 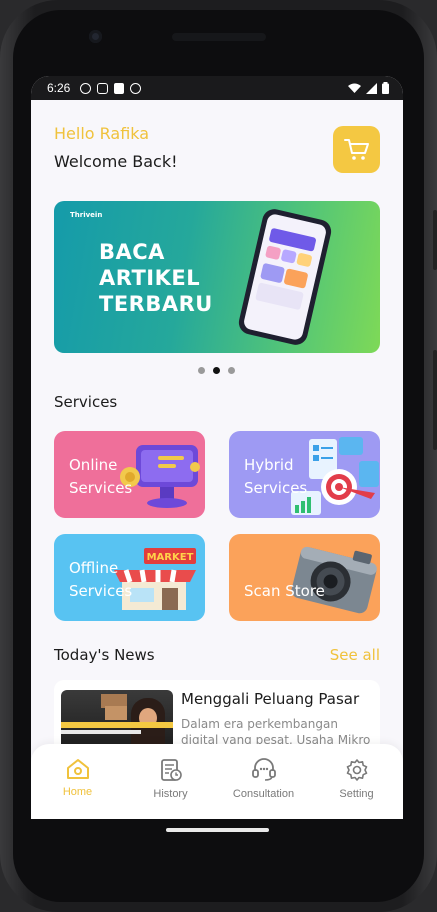 I want to click on hybrid-services-label: Hybrid Services, so click(x=276, y=476).